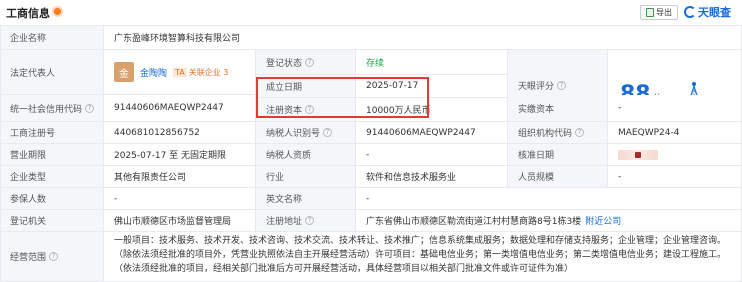  I want to click on label-insured: 参保人数, so click(52, 199).